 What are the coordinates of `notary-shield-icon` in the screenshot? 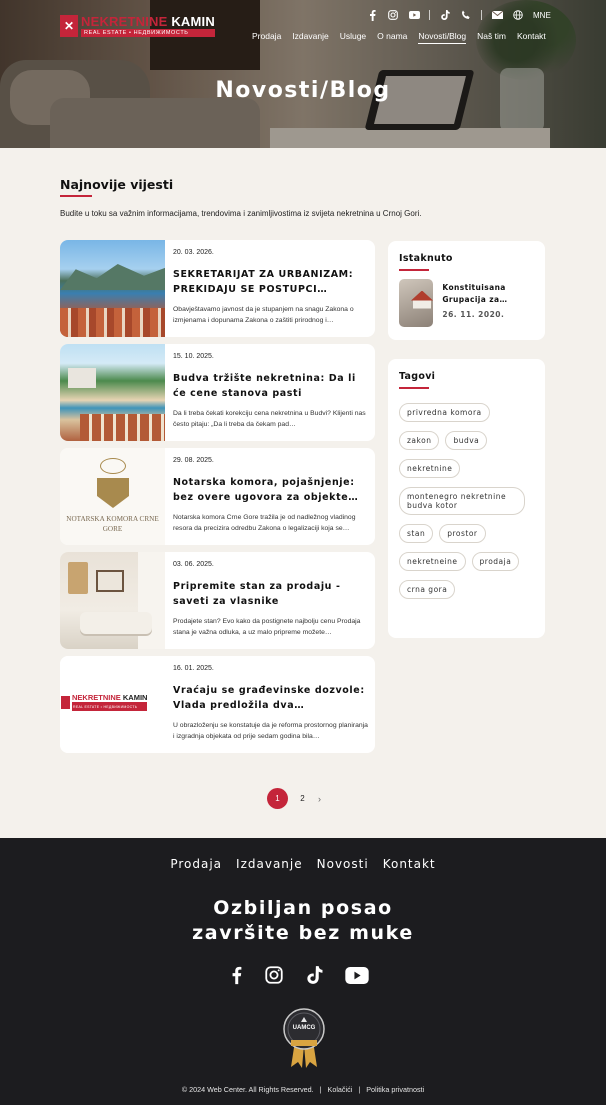 It's located at (113, 493).